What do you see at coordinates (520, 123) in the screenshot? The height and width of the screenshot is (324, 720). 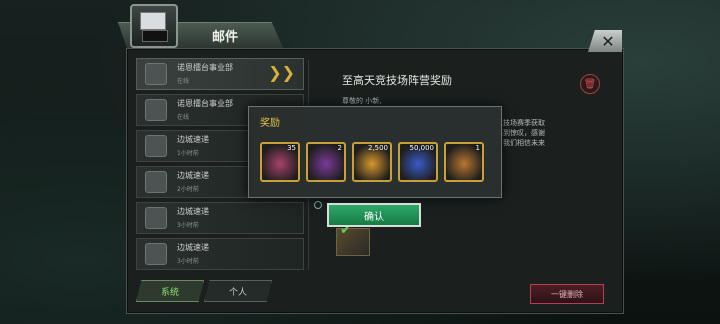 I see `mail-detail-line: 竞技场赛季获取` at bounding box center [520, 123].